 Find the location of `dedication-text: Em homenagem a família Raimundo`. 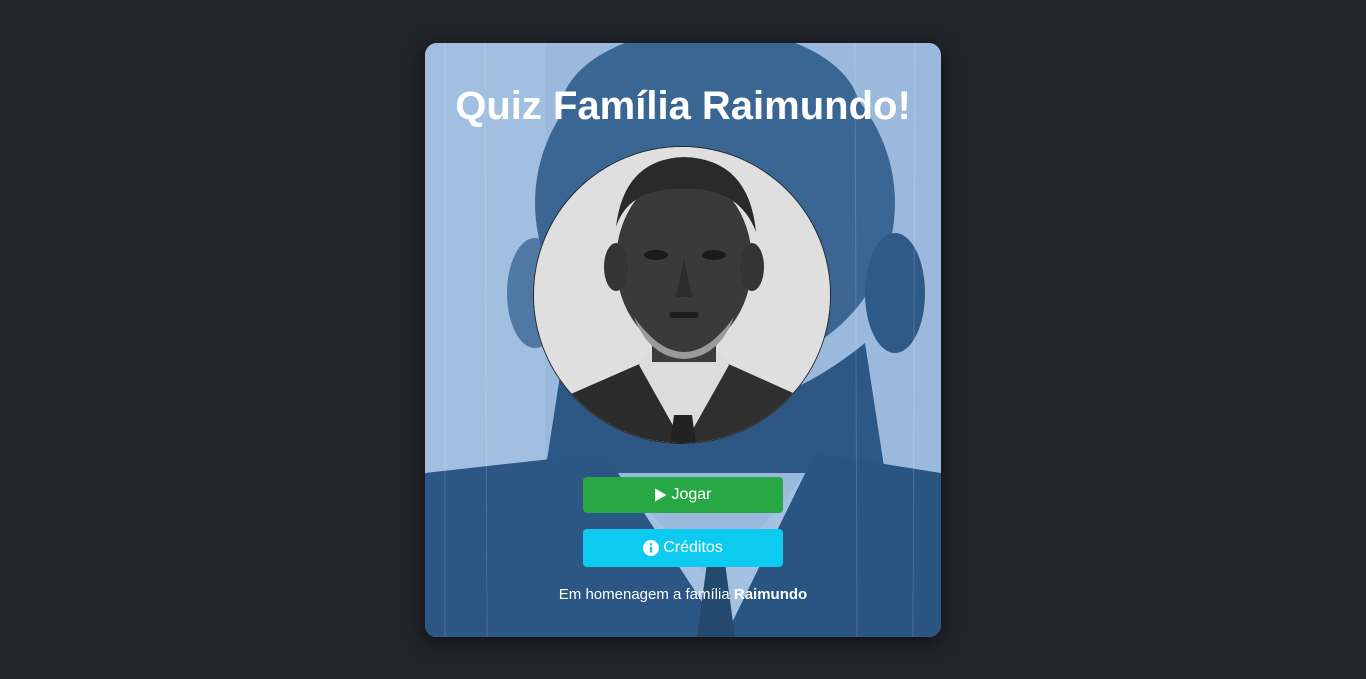

dedication-text: Em homenagem a família Raimundo is located at coordinates (683, 595).